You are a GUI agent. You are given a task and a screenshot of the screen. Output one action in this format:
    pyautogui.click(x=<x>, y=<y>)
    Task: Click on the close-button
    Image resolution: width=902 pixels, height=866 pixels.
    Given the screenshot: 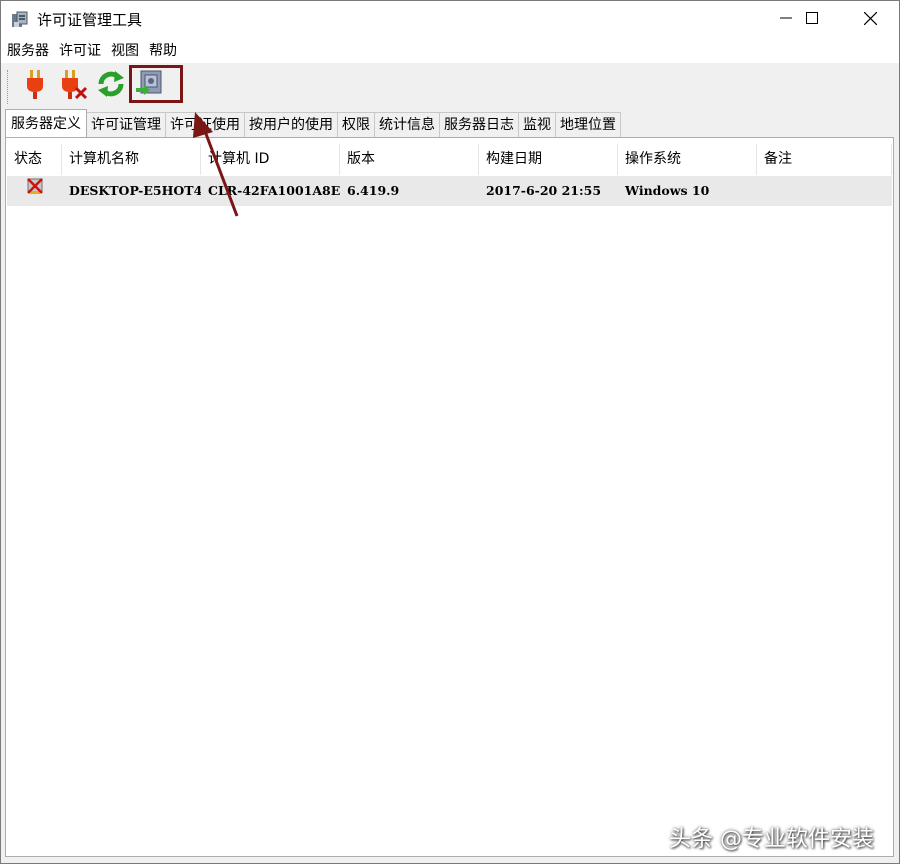 What is the action you would take?
    pyautogui.click(x=870, y=20)
    